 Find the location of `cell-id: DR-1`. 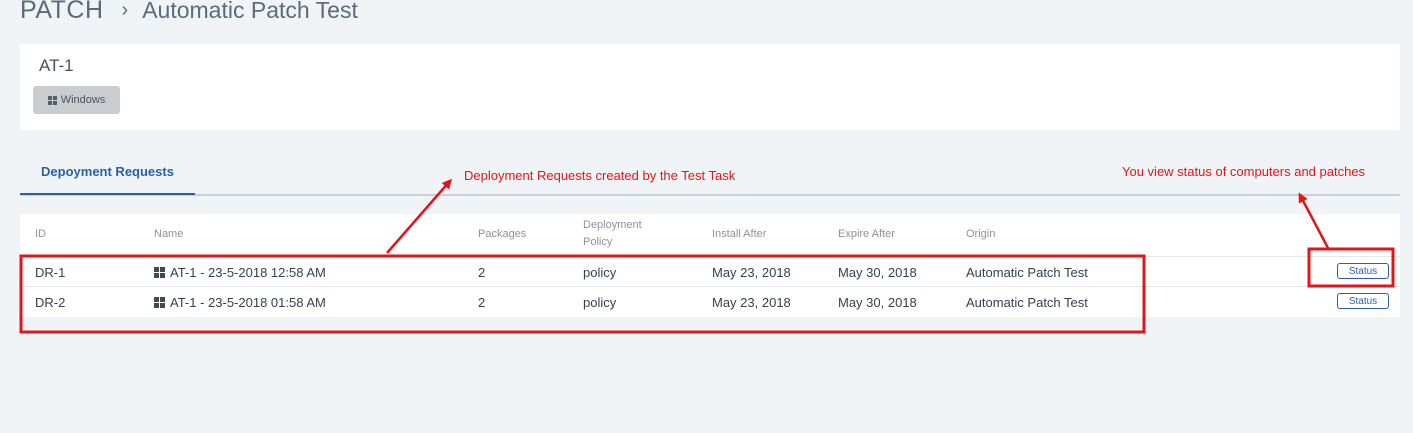

cell-id: DR-1 is located at coordinates (50, 272).